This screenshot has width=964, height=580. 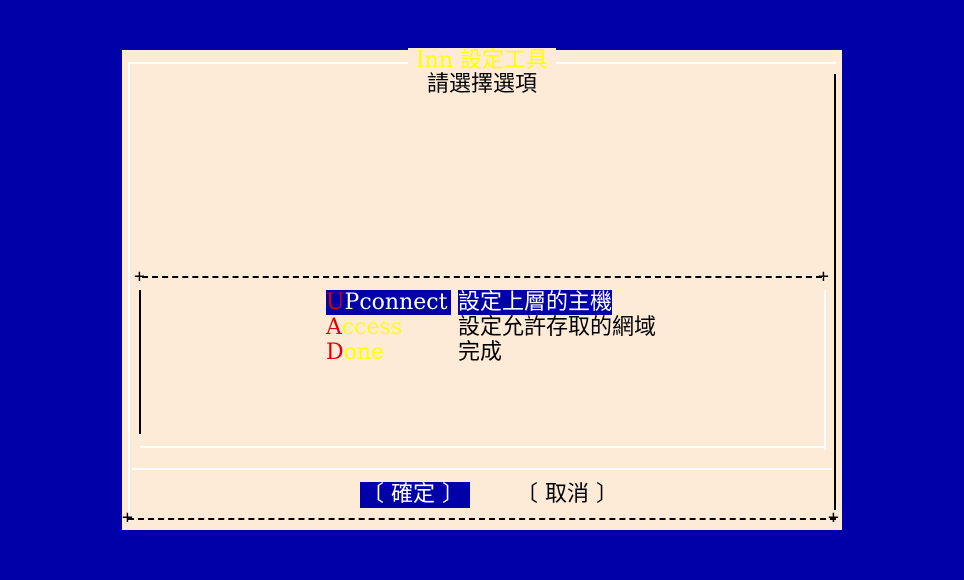 I want to click on menu-item-description: 設定允許存取的網域, so click(x=557, y=327).